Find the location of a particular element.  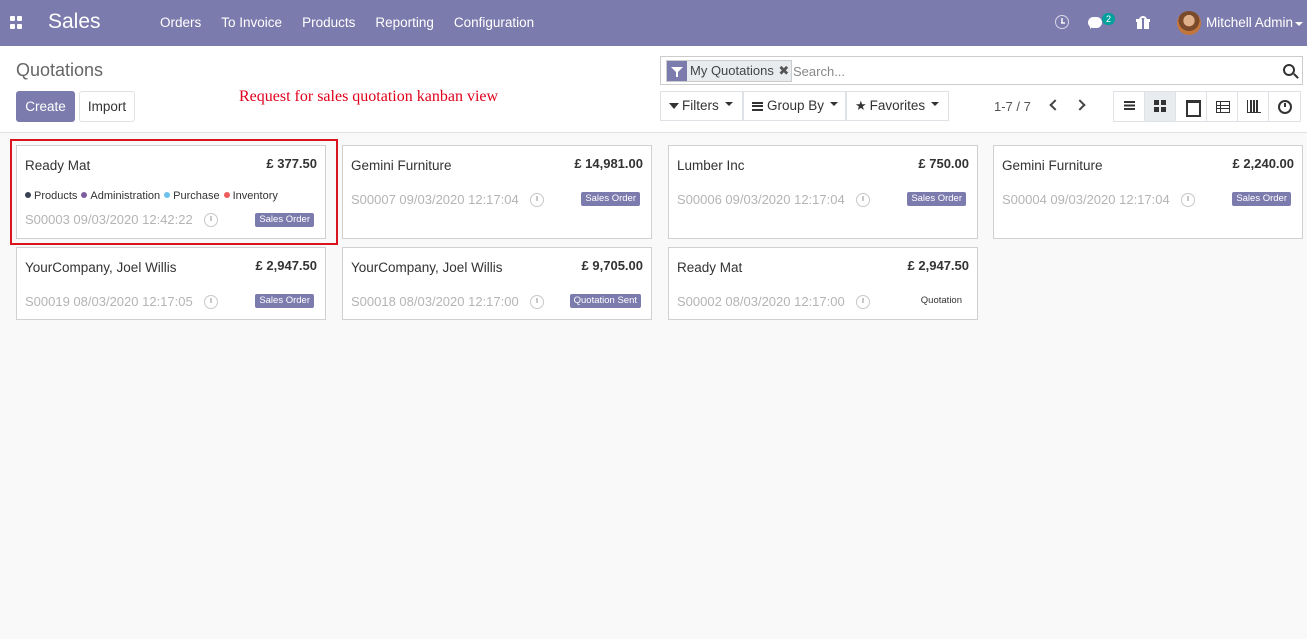

filter-facet-icon is located at coordinates (677, 71).